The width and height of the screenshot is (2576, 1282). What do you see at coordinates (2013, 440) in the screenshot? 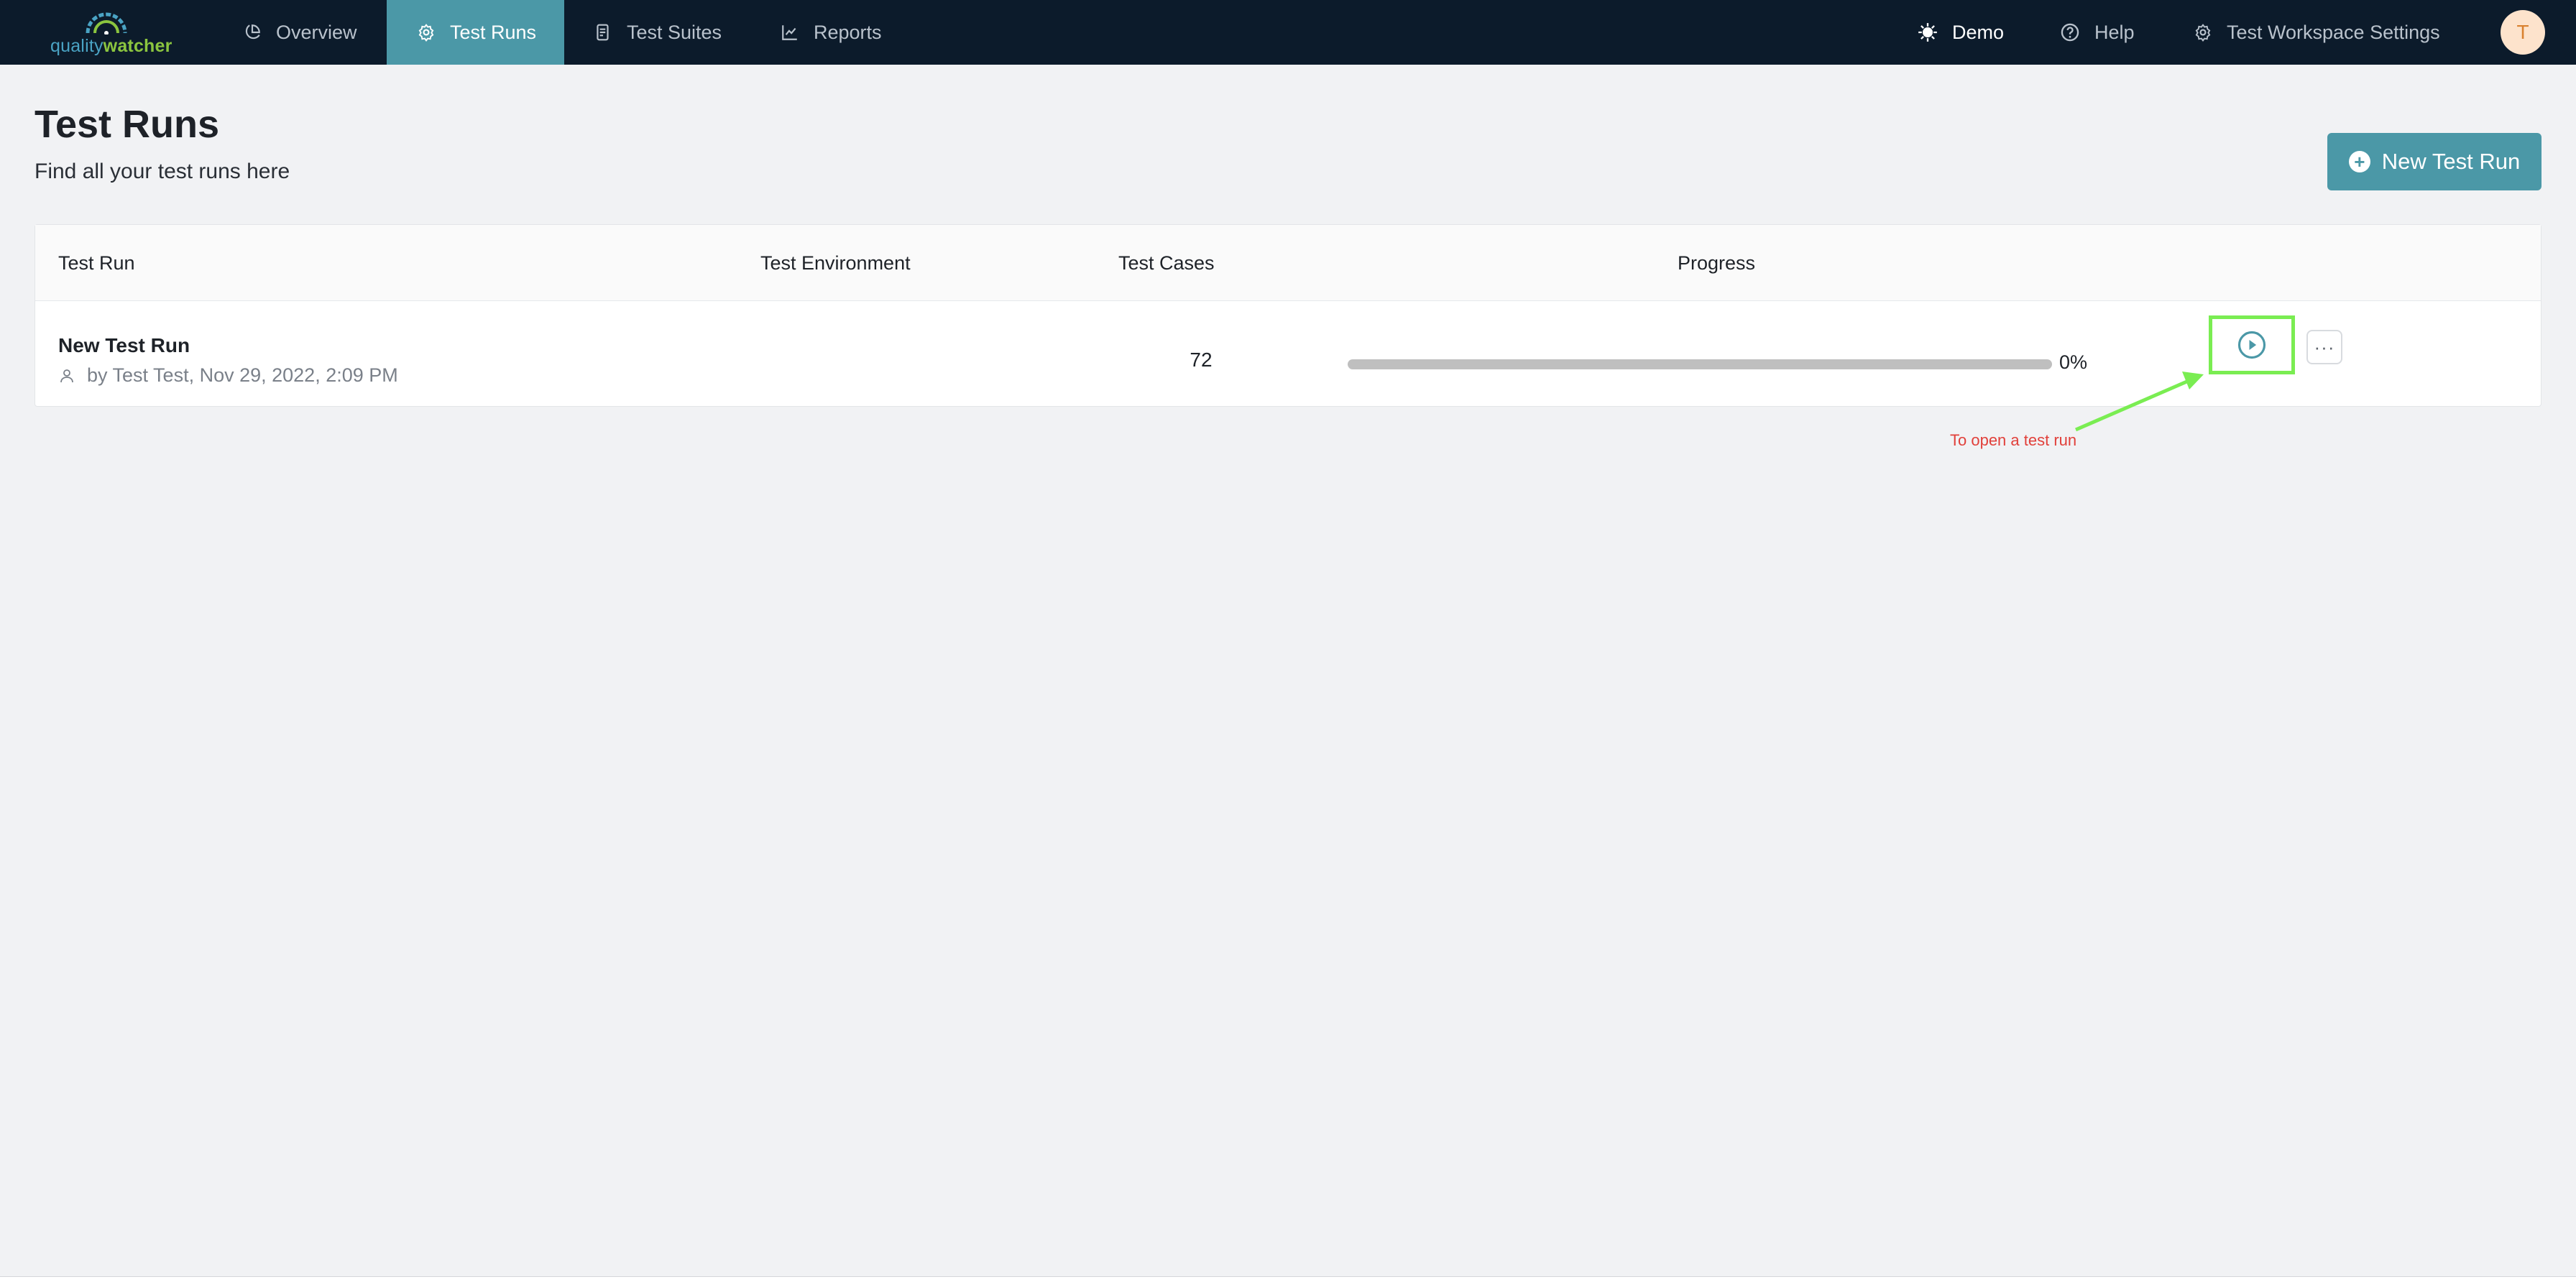
I see `annotation-label: To open a test run` at bounding box center [2013, 440].